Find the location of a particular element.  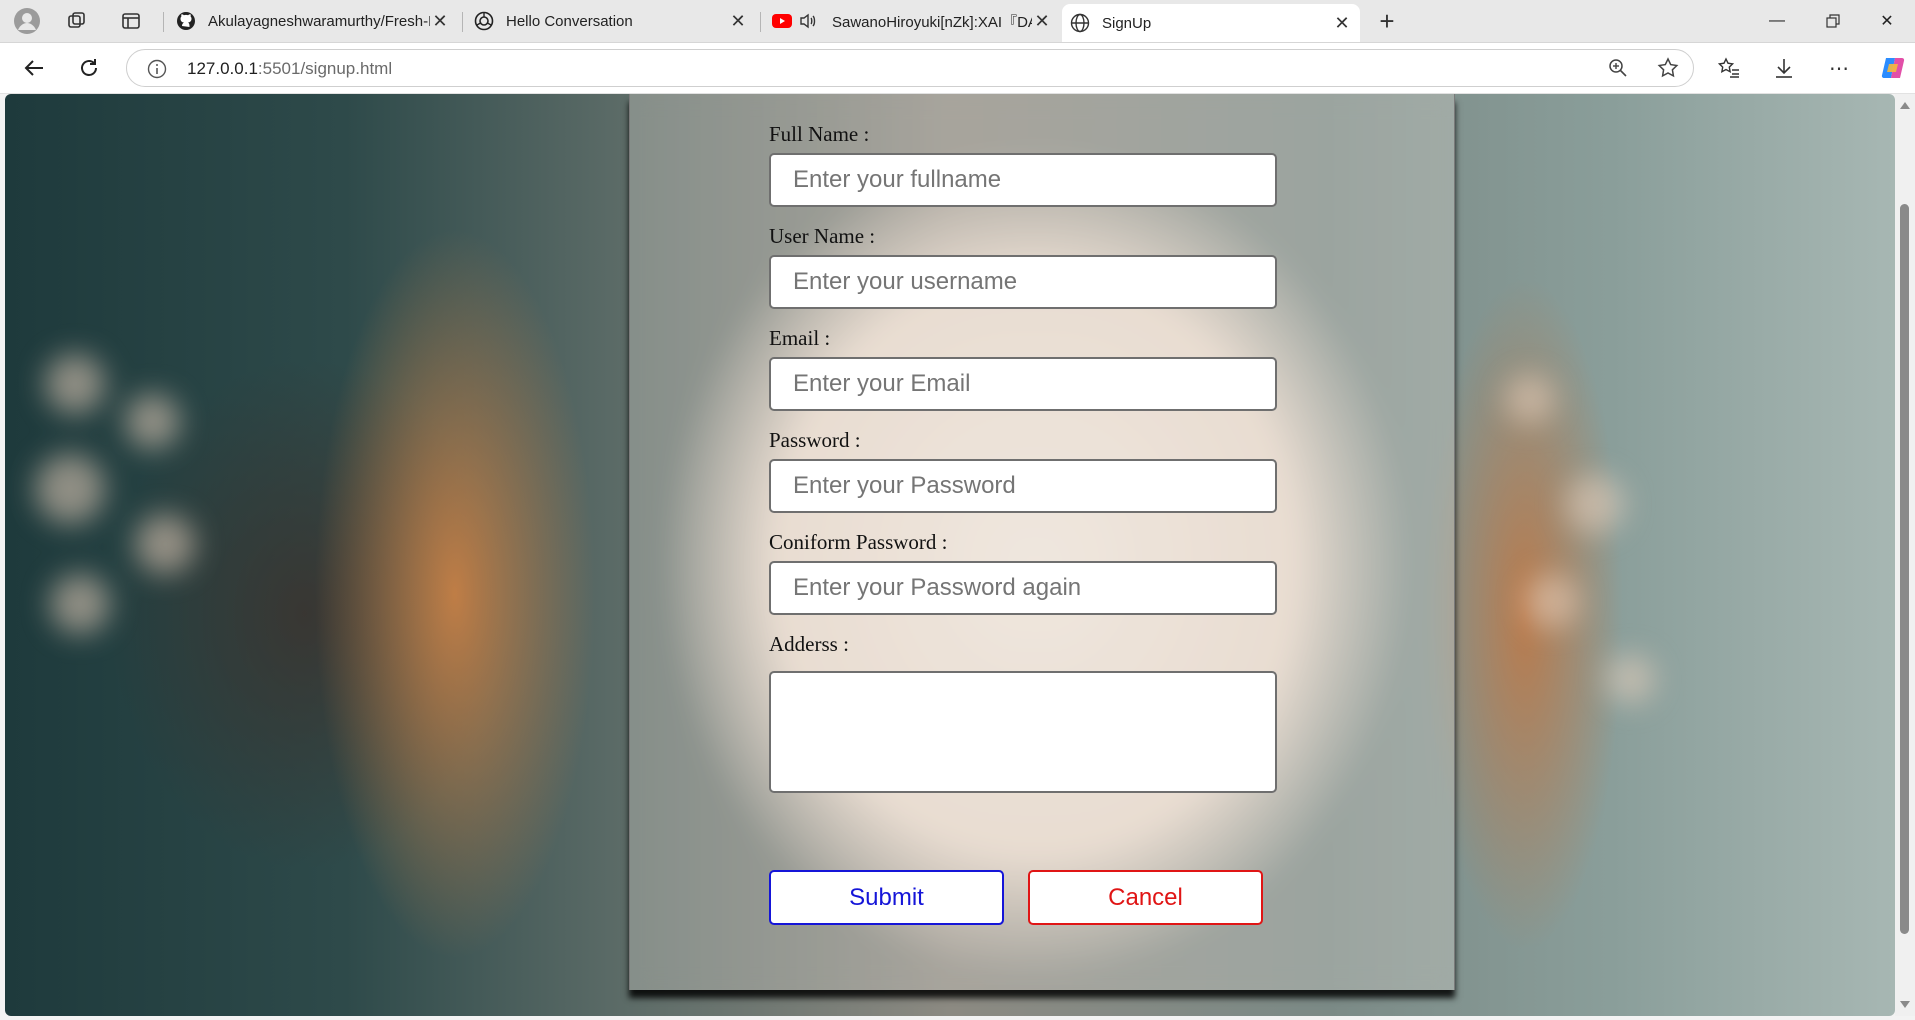

browser-toolbar: 127.0.0.1:5501/signup.html ⋯ is located at coordinates (957, 68).